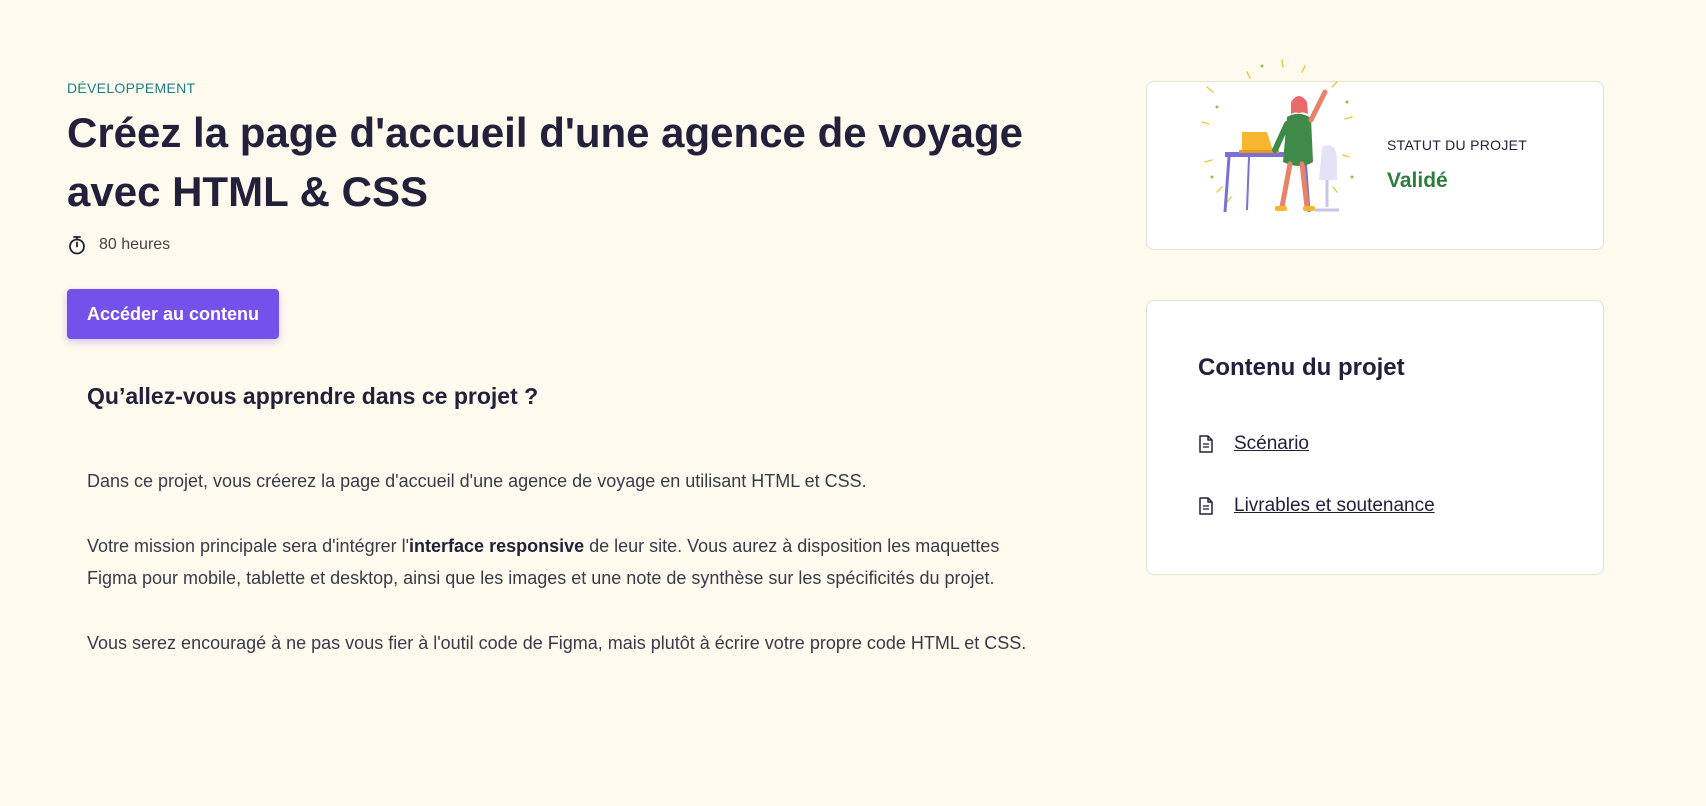 The image size is (1706, 806). What do you see at coordinates (1375, 154) in the screenshot?
I see `project-status-card: STATUT DU PROJET Validé` at bounding box center [1375, 154].